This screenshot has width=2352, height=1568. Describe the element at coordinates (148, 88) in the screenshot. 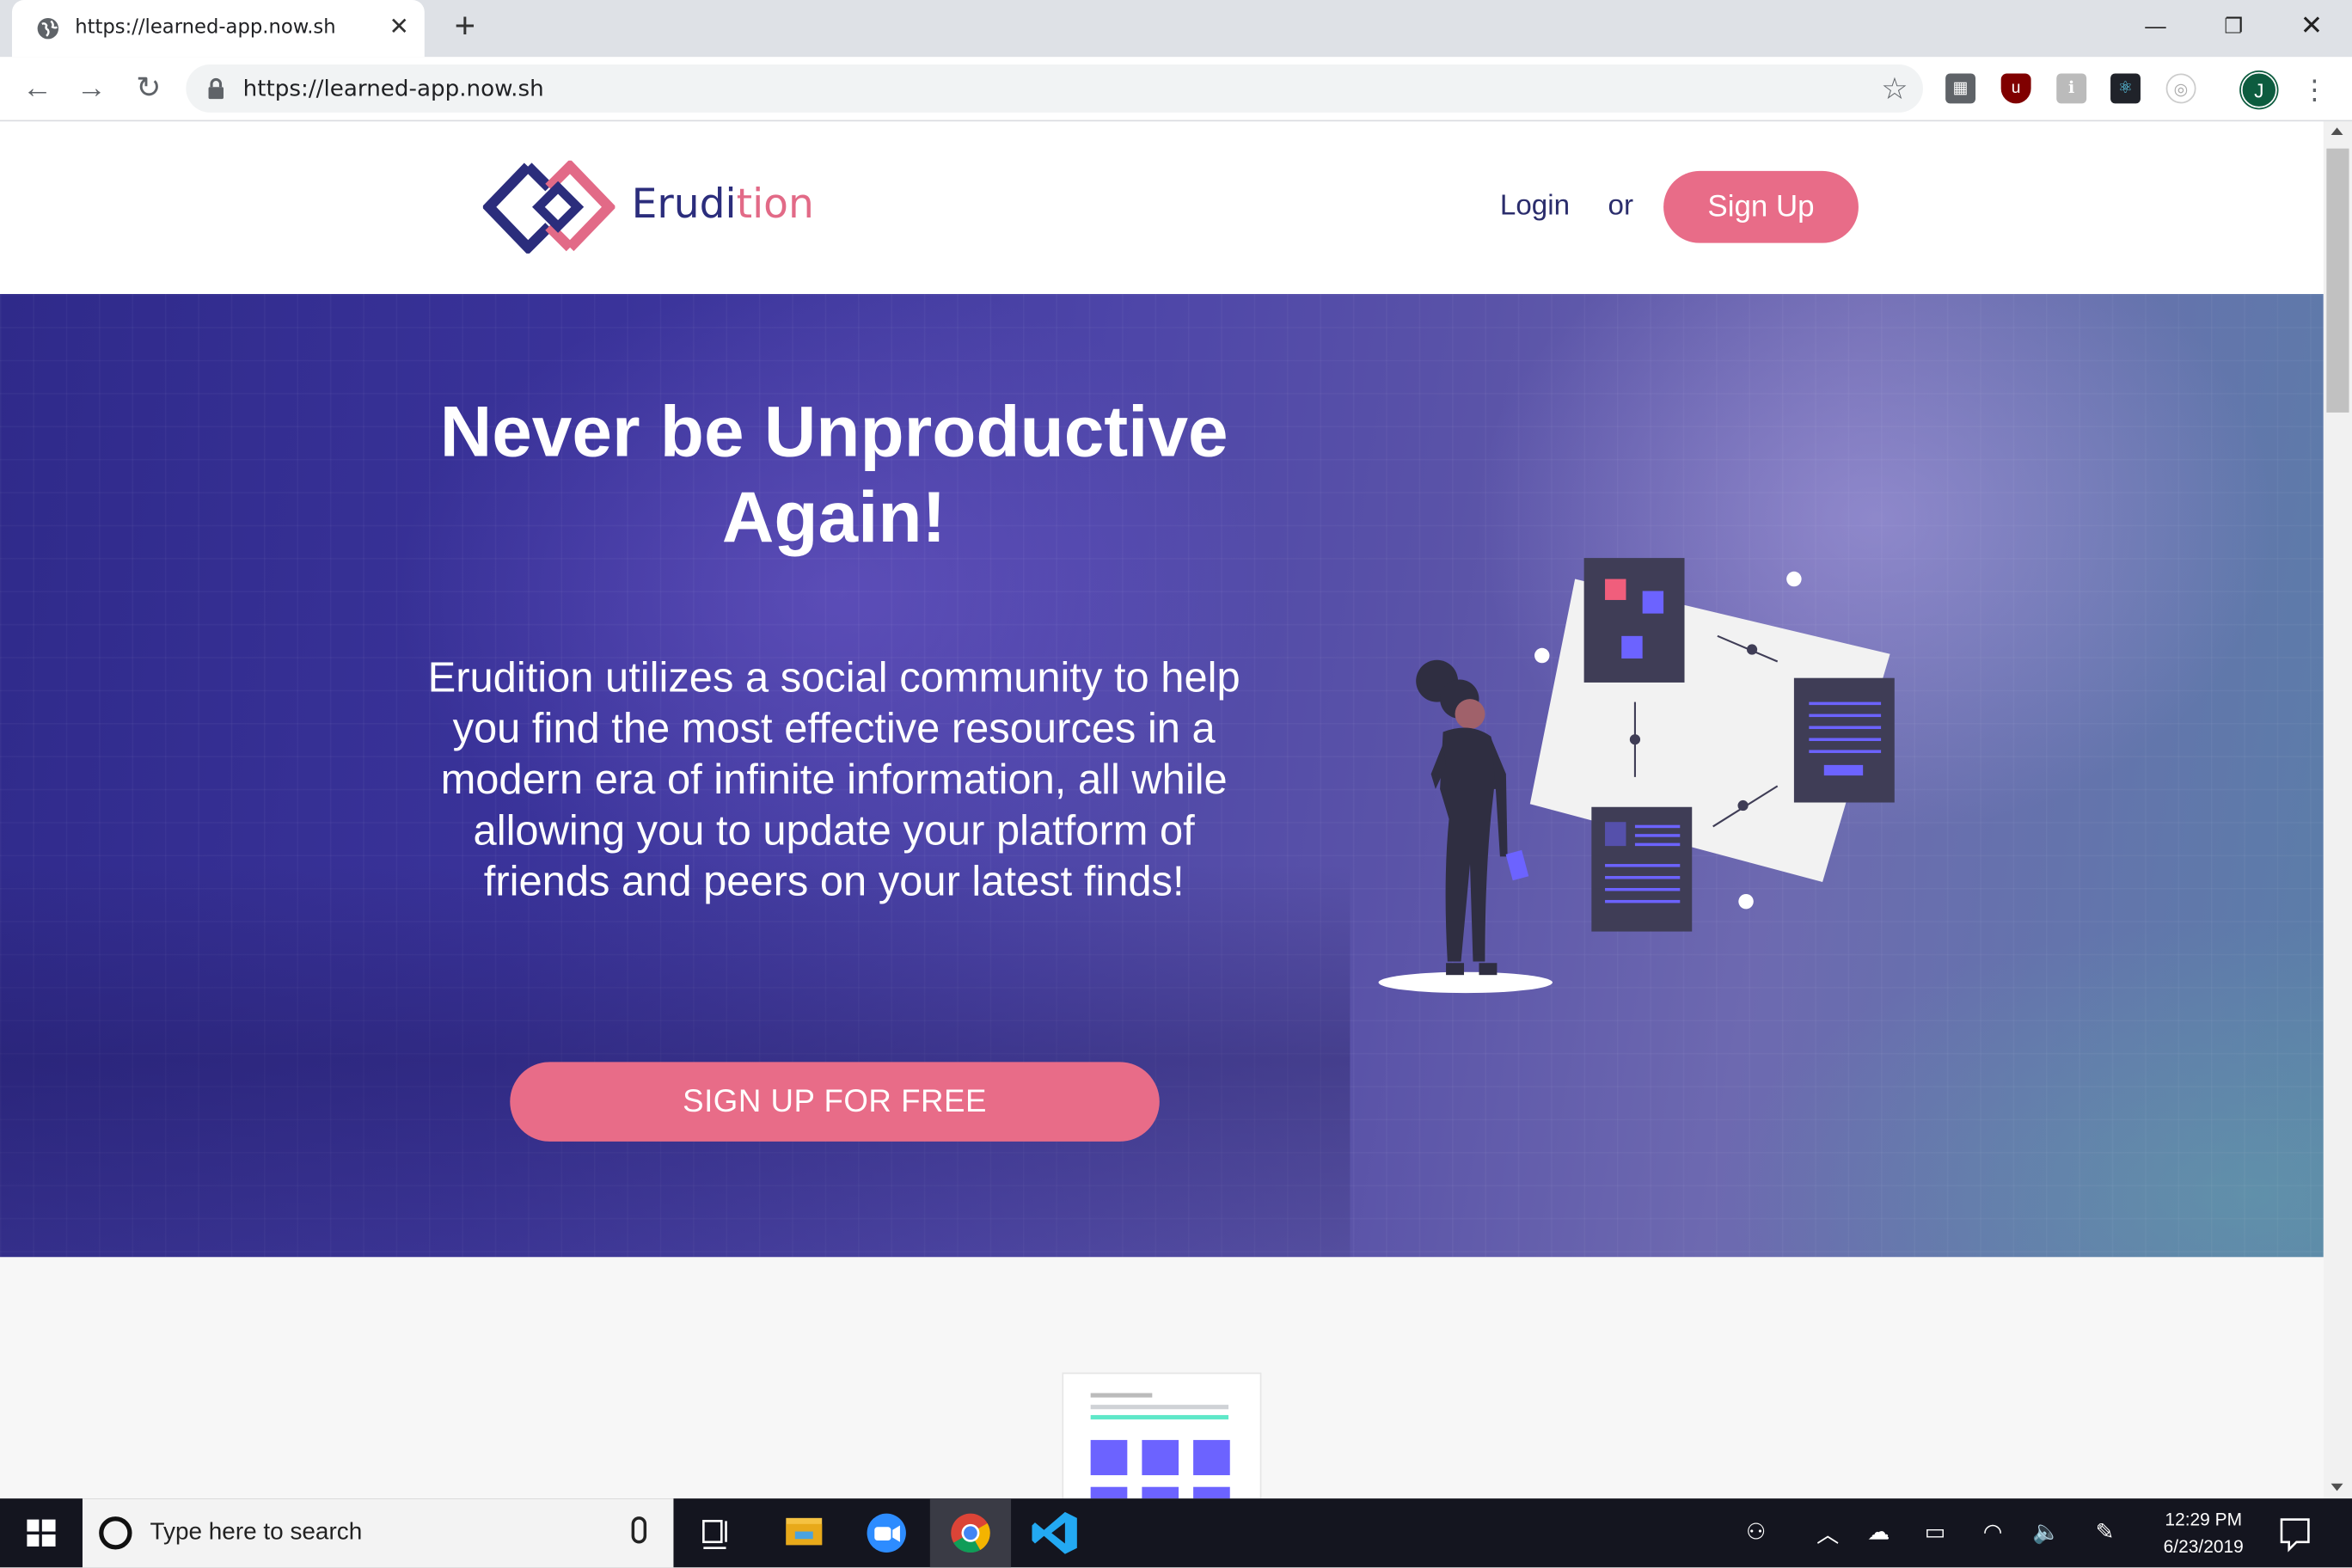

I see `reload-icon: ↻` at that location.